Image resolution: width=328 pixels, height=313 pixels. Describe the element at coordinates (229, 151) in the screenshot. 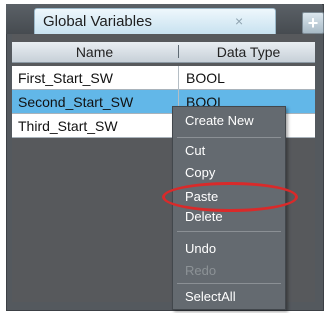

I see `menu-item-cut: Cut` at that location.